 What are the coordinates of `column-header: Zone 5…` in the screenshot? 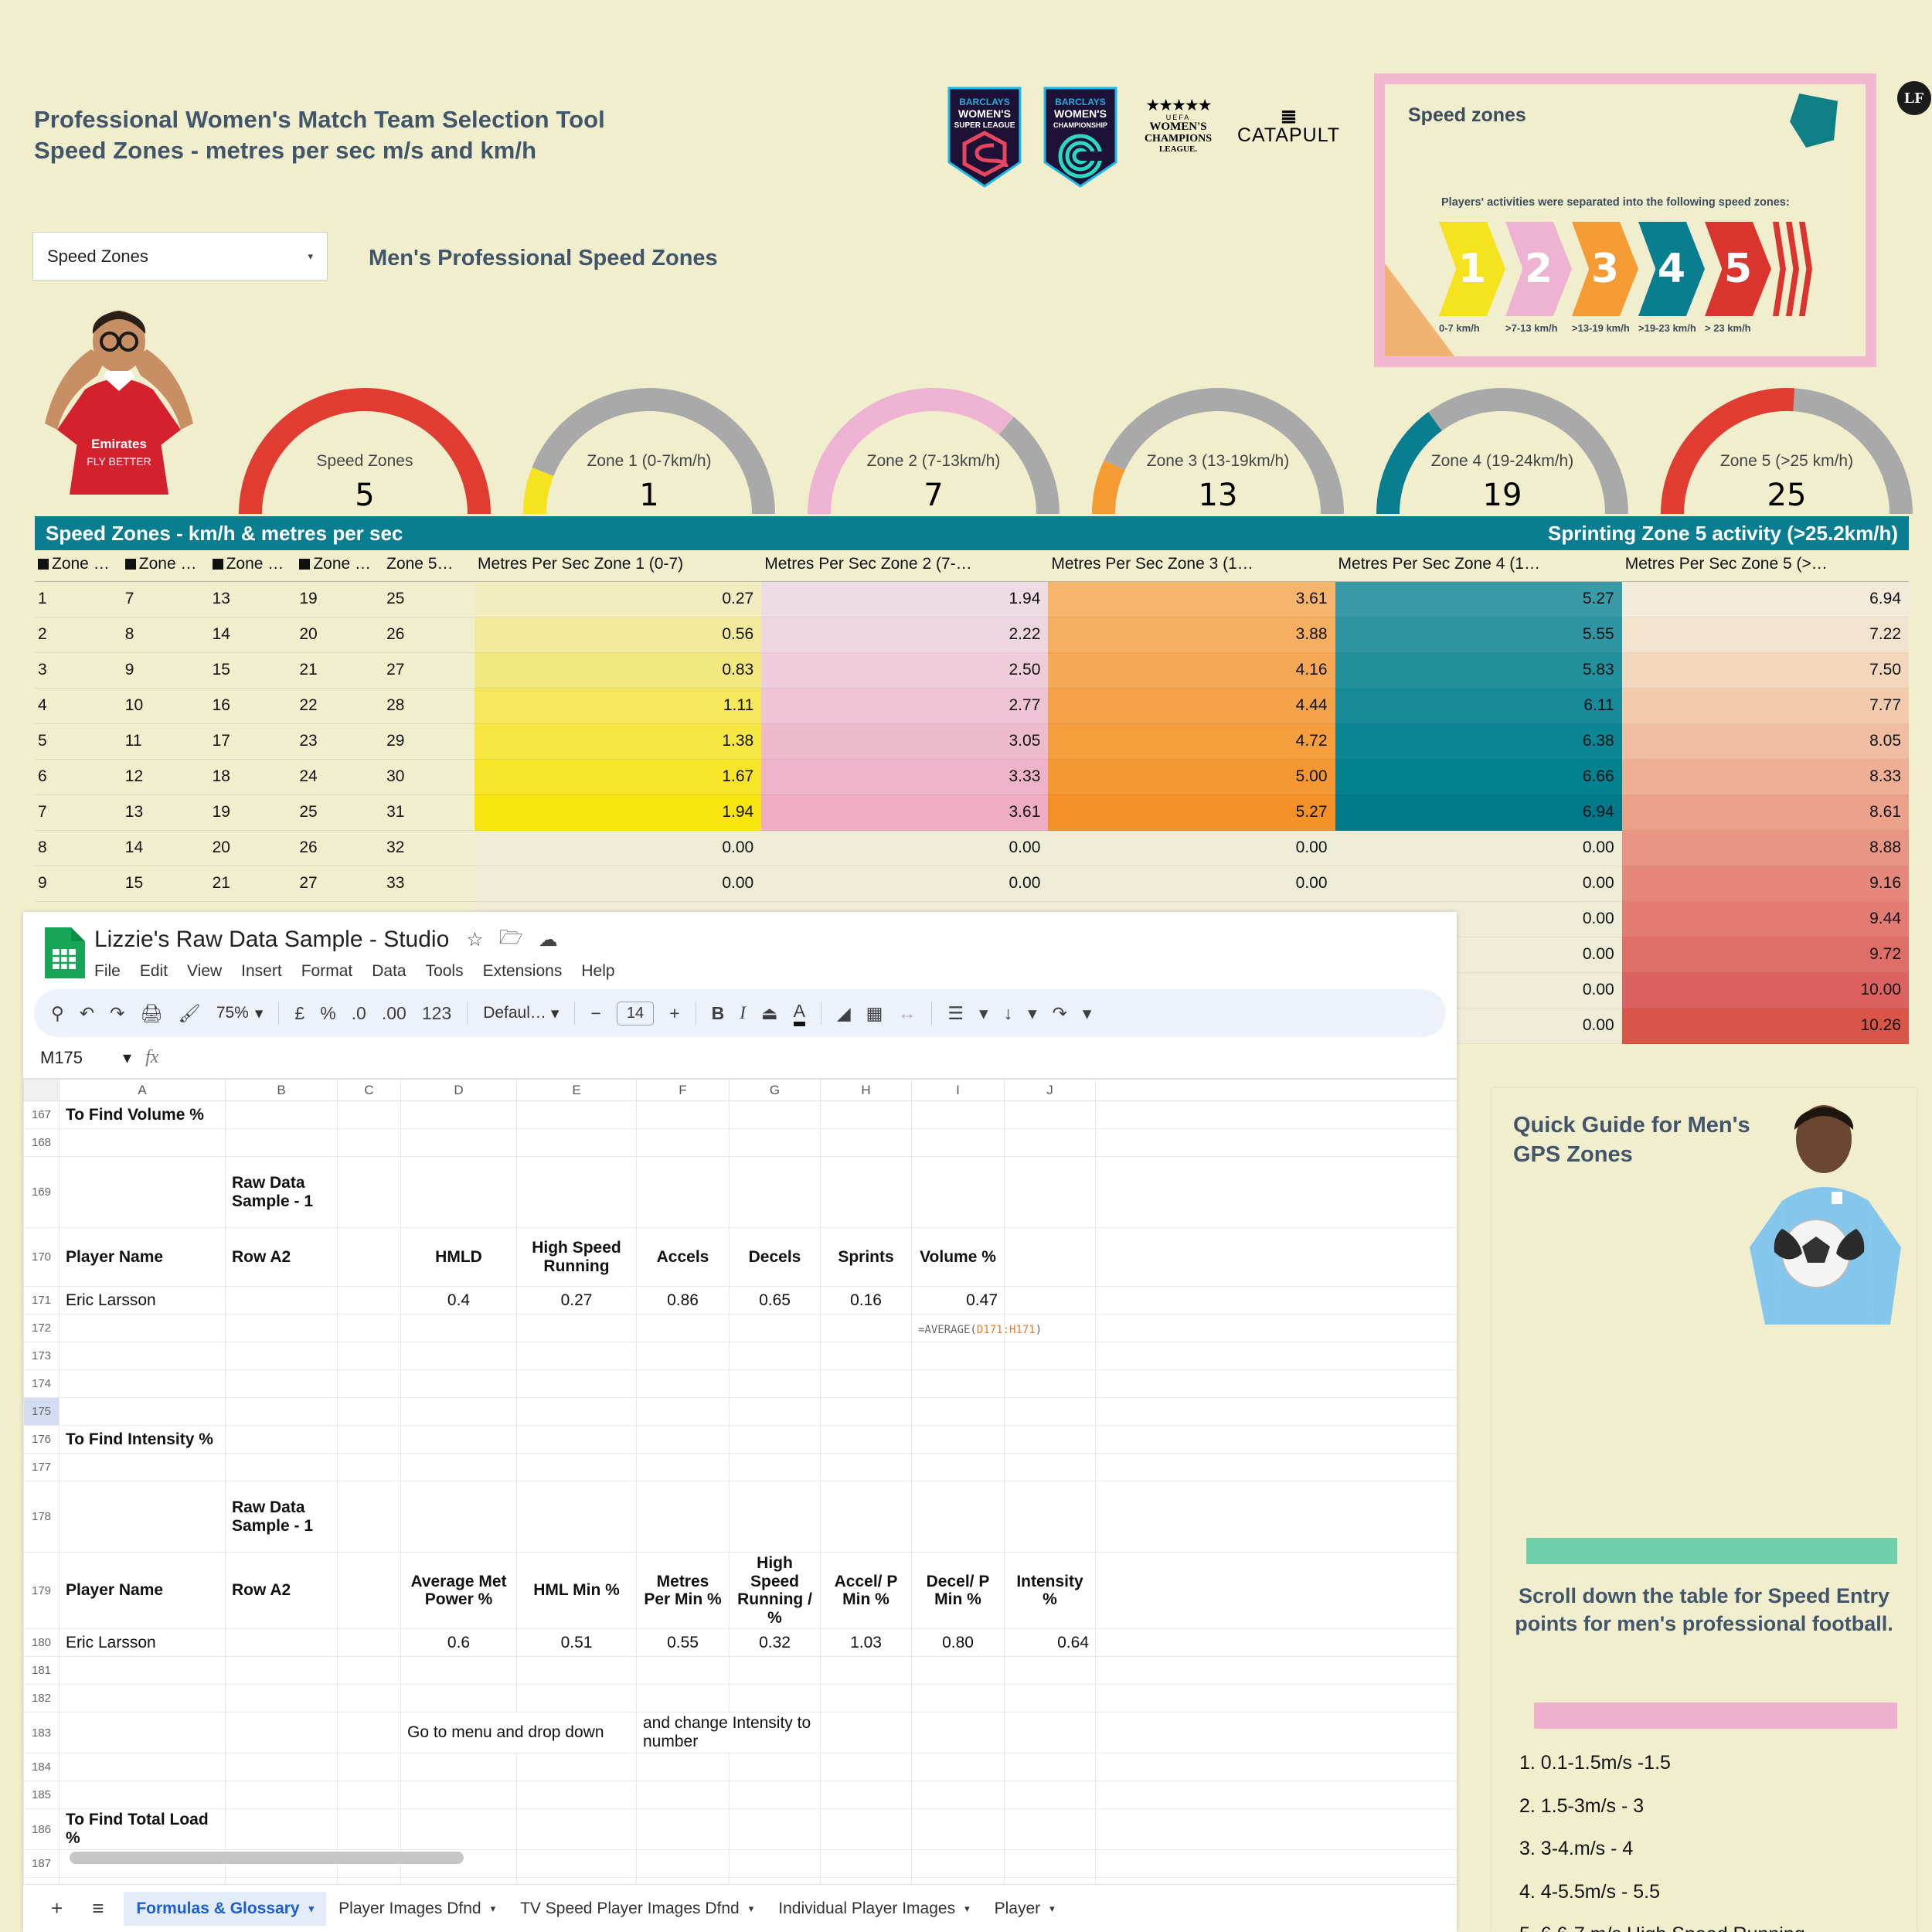 It's located at (429, 566).